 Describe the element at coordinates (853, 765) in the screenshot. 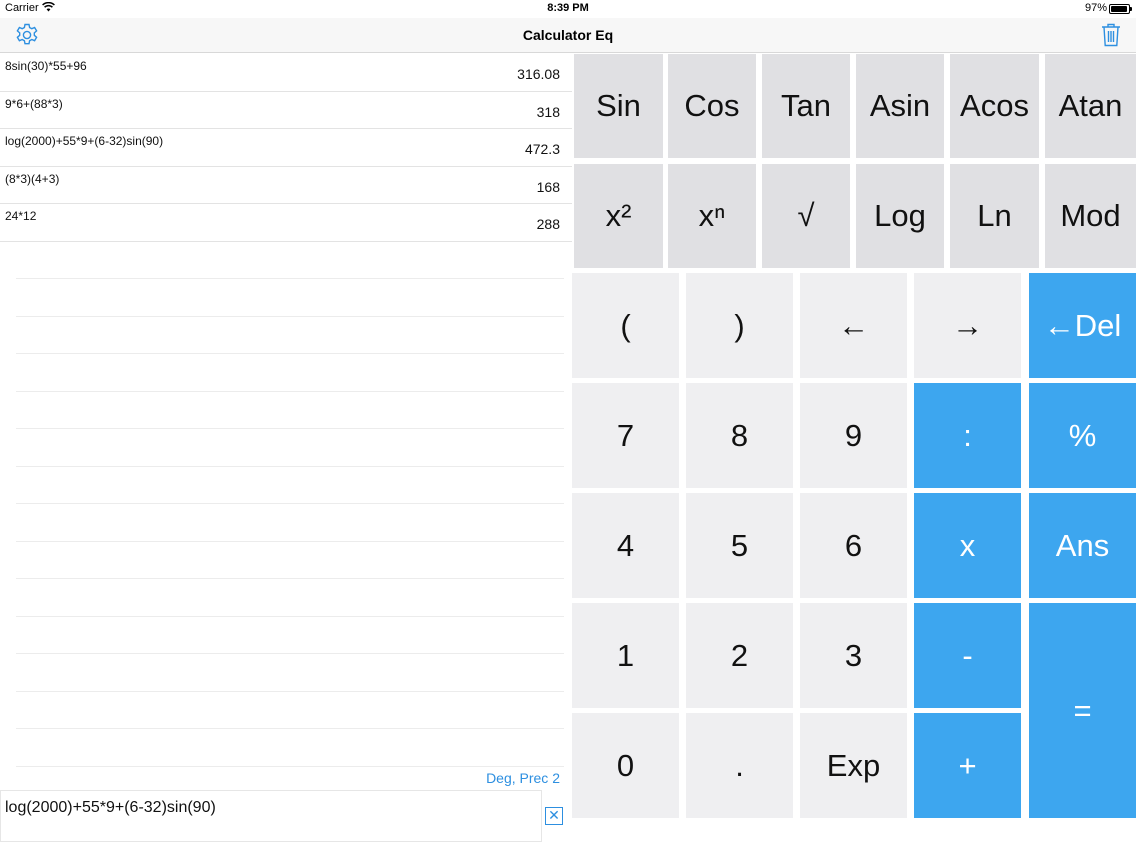

I see `key-exp: Exp` at that location.